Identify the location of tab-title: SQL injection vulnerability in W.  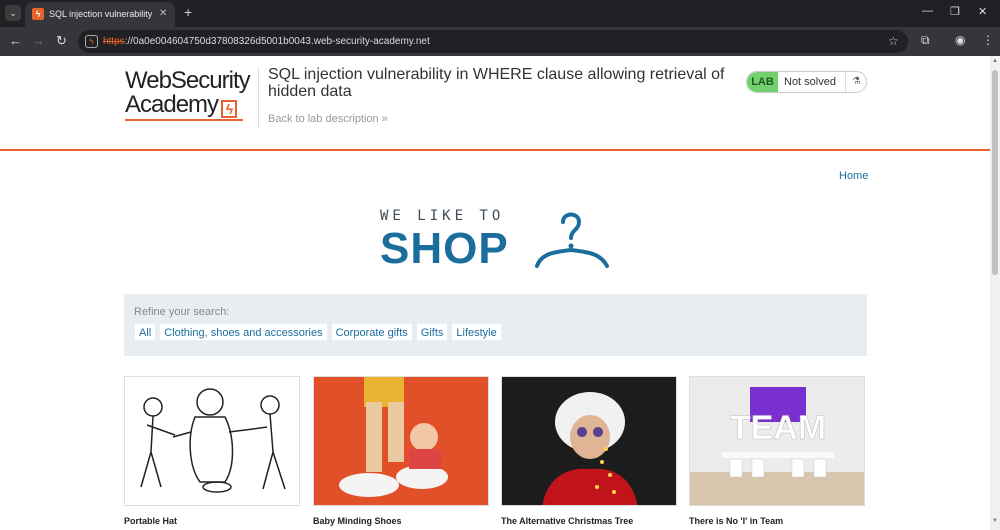
(101, 14).